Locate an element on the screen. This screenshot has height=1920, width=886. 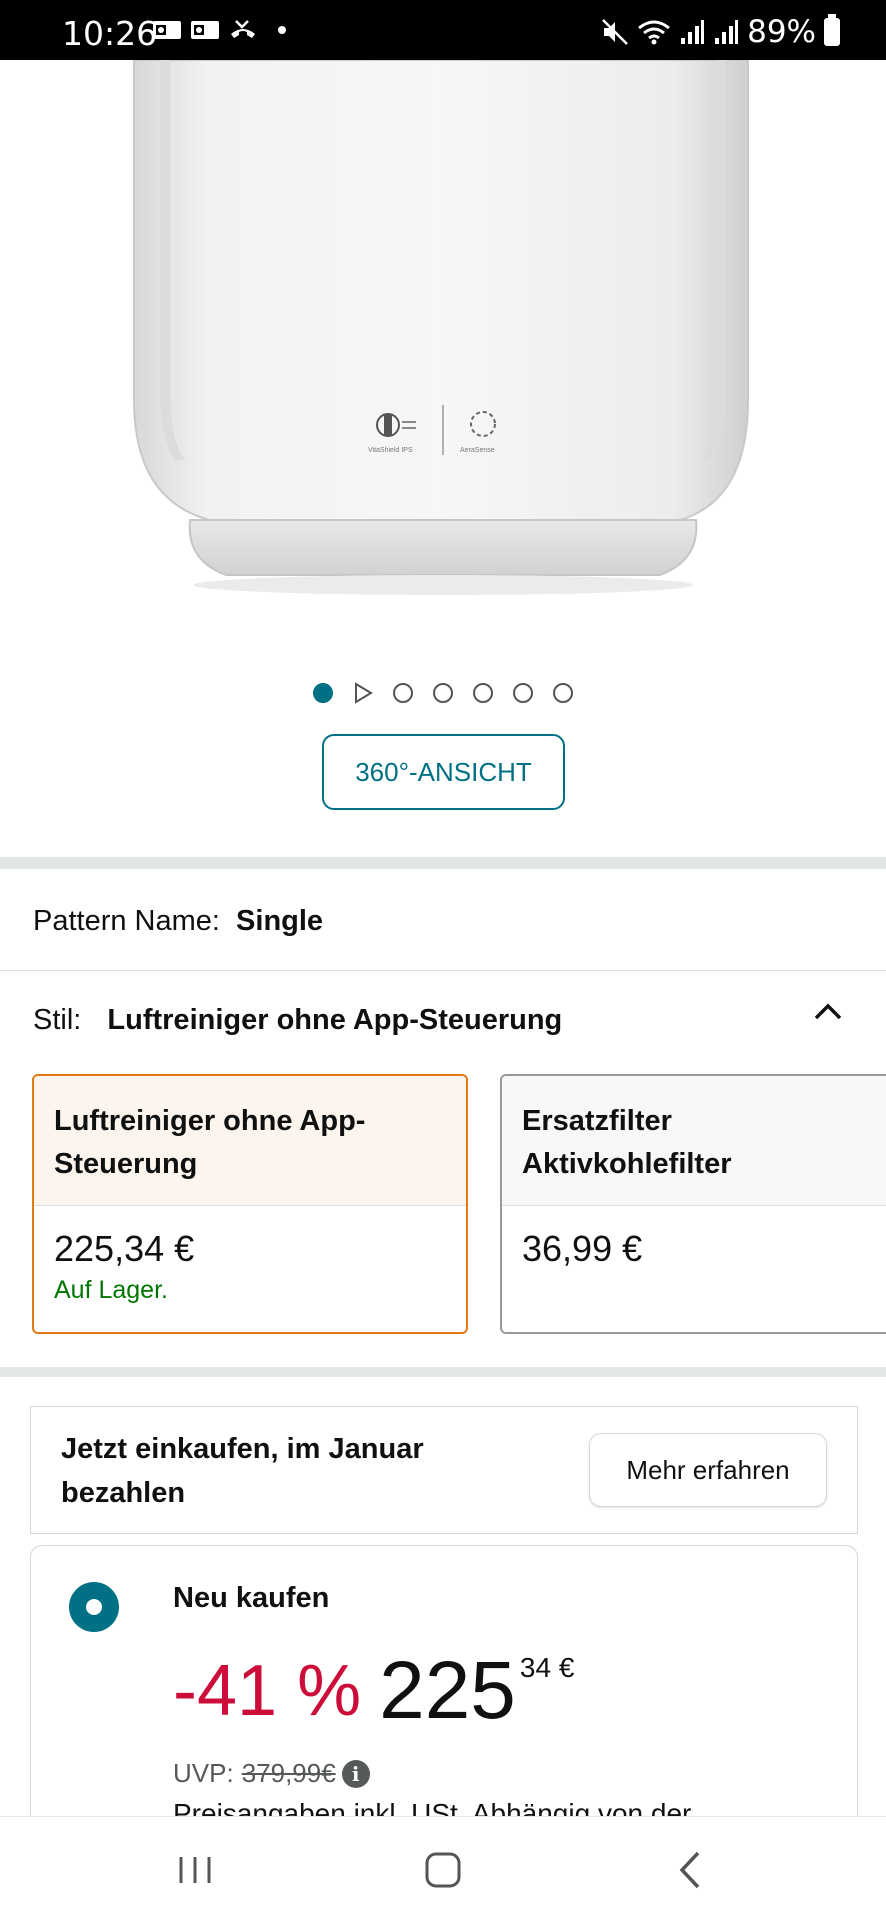
promo-text: Jetzt einkaufen, im Januar bezahlen is located at coordinates (242, 1471).